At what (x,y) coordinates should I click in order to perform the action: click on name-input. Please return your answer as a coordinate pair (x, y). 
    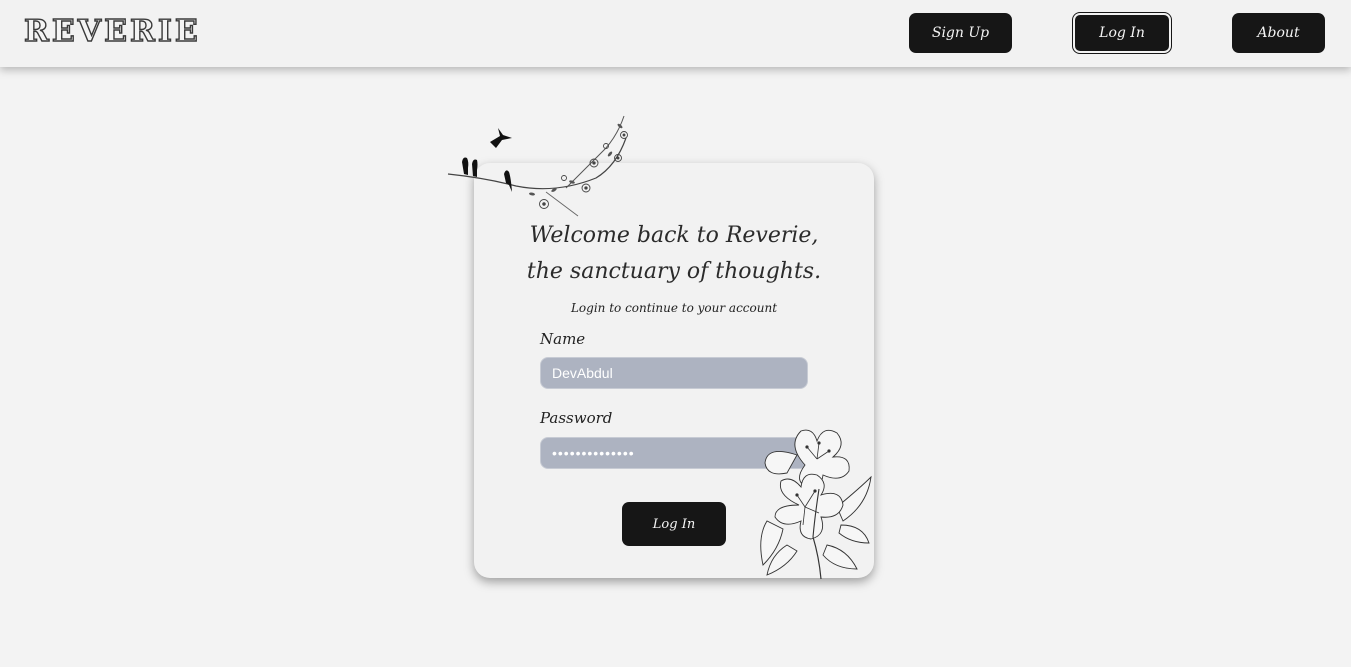
    Looking at the image, I should click on (674, 373).